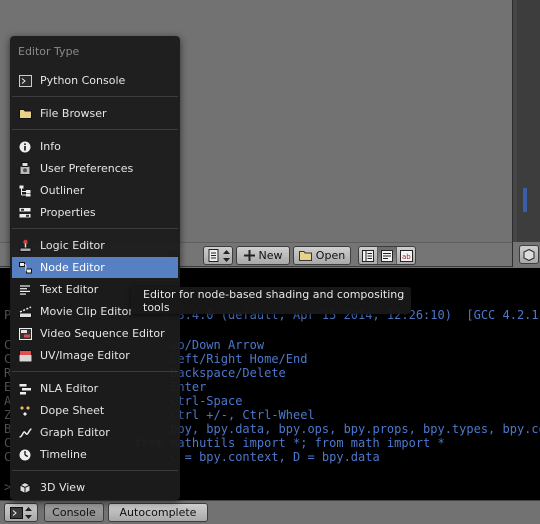 Image resolution: width=540 pixels, height=524 pixels. I want to click on menu-item-properties: Properties, so click(95, 212).